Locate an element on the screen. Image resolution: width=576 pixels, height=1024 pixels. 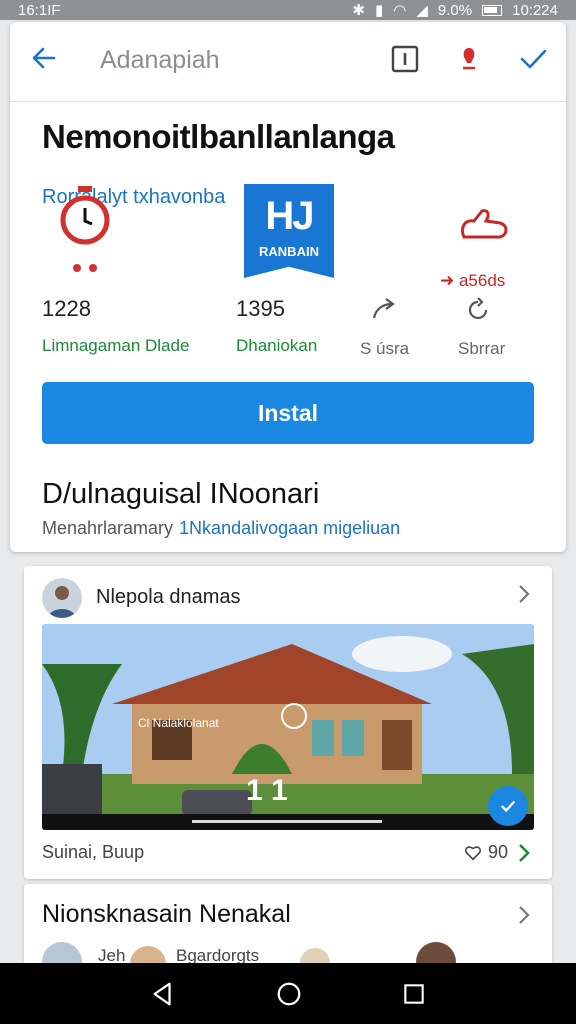
pin-icon is located at coordinates (469, 59).